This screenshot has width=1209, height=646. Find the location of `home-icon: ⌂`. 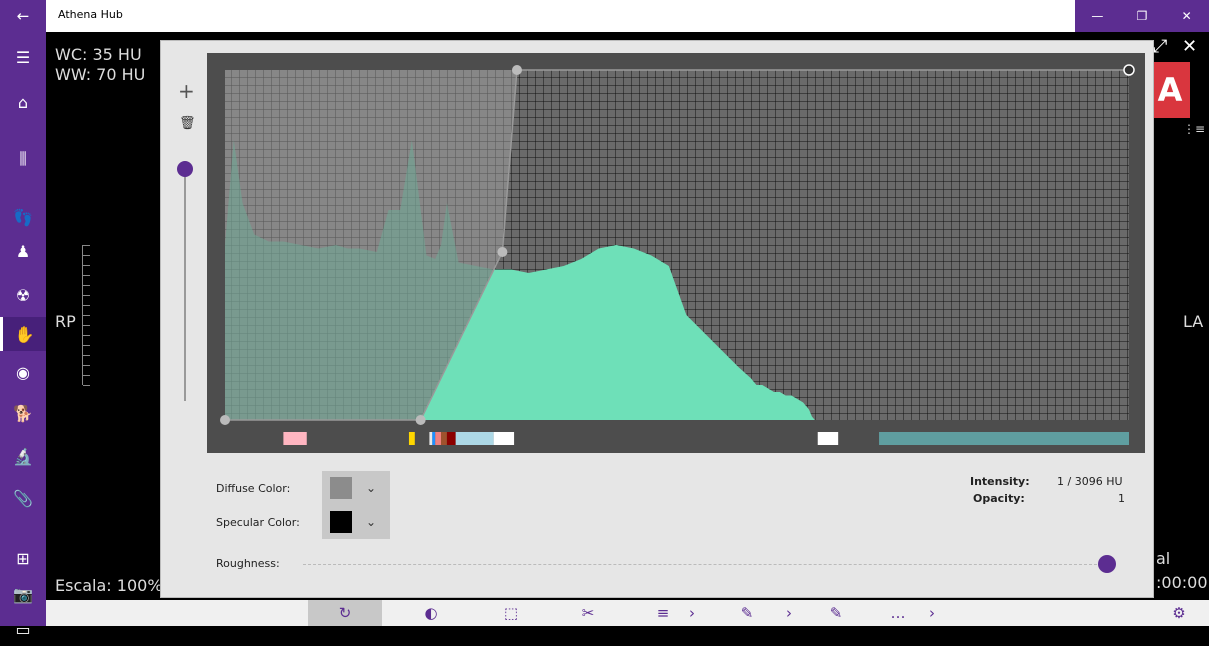

home-icon: ⌂ is located at coordinates (23, 102).